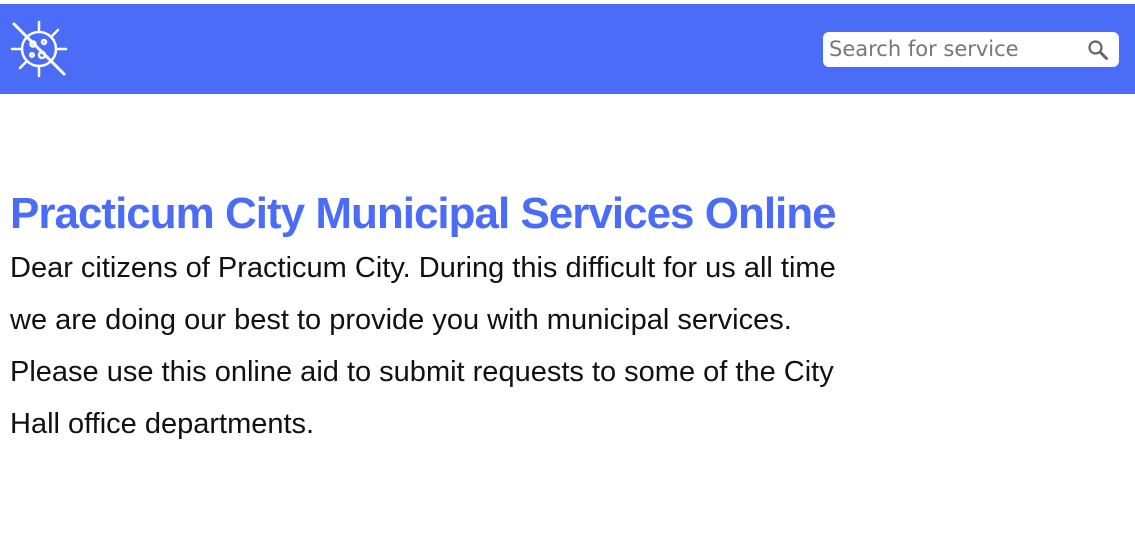 This screenshot has width=1135, height=535. What do you see at coordinates (39, 49) in the screenshot?
I see `crossed-out-virus-icon` at bounding box center [39, 49].